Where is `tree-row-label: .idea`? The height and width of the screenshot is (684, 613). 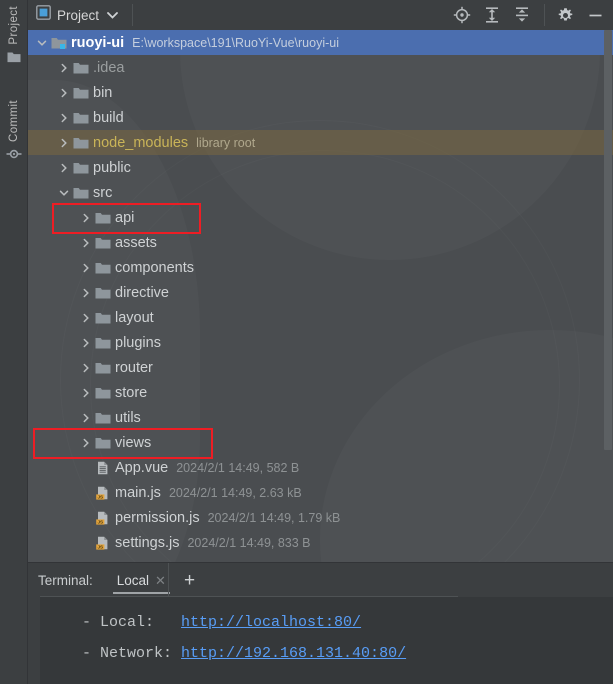 tree-row-label: .idea is located at coordinates (109, 67).